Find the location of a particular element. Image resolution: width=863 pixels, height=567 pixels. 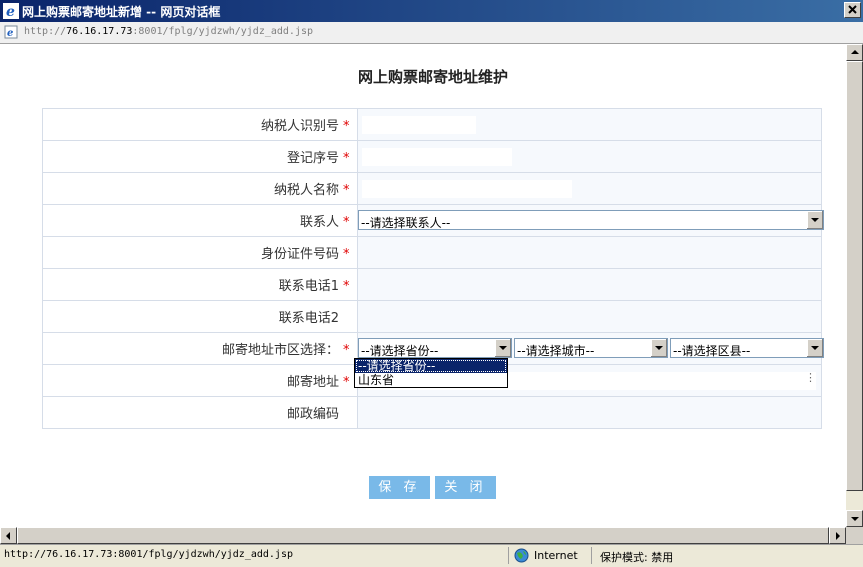

form-label: 联系人 * is located at coordinates (200, 220).